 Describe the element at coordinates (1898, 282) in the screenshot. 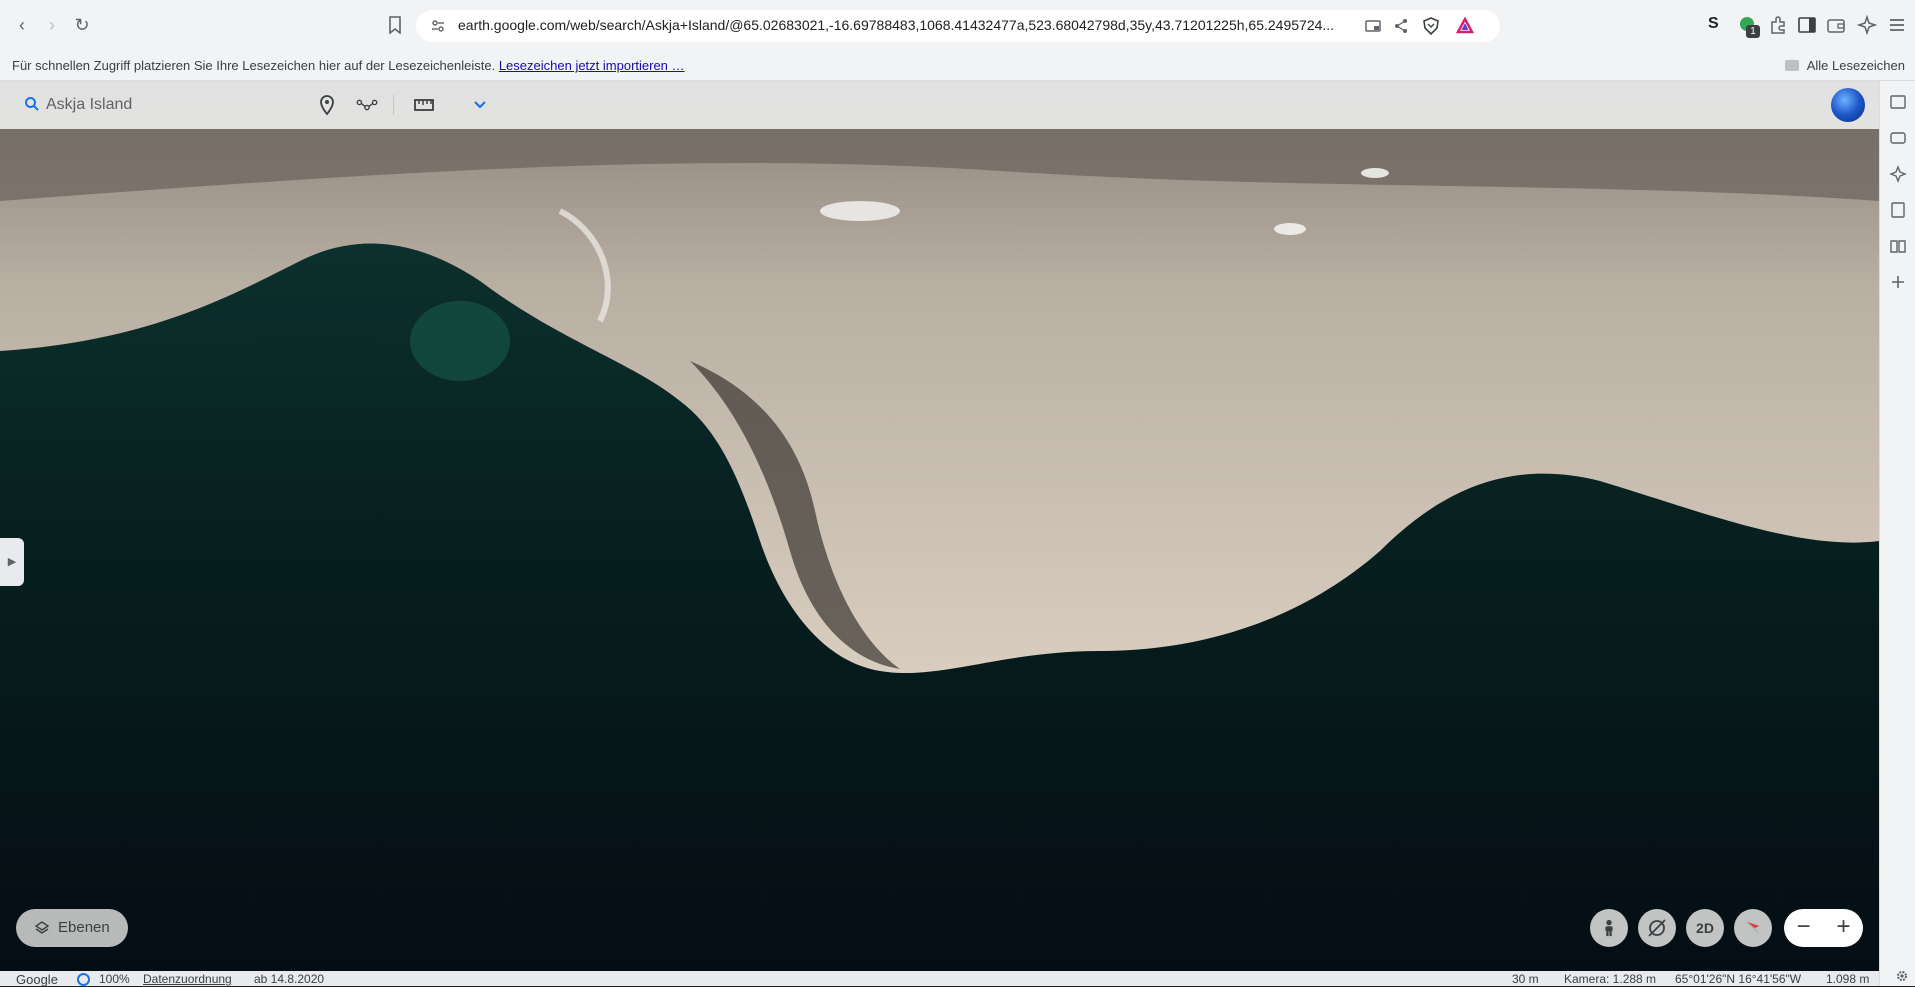

I see `add-panel-icon` at that location.